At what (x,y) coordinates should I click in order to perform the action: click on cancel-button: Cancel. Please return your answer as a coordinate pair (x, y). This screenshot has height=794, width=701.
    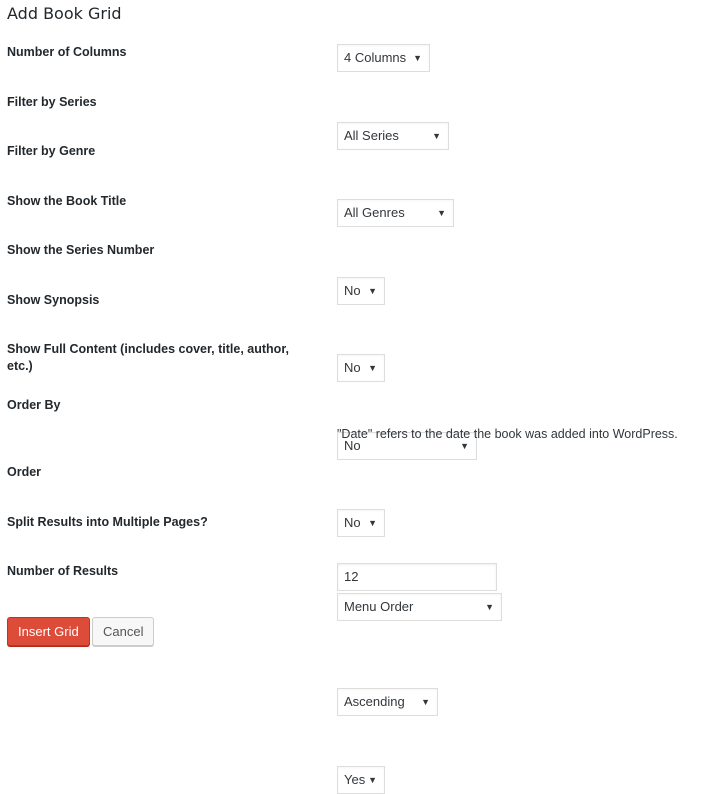
    Looking at the image, I should click on (123, 631).